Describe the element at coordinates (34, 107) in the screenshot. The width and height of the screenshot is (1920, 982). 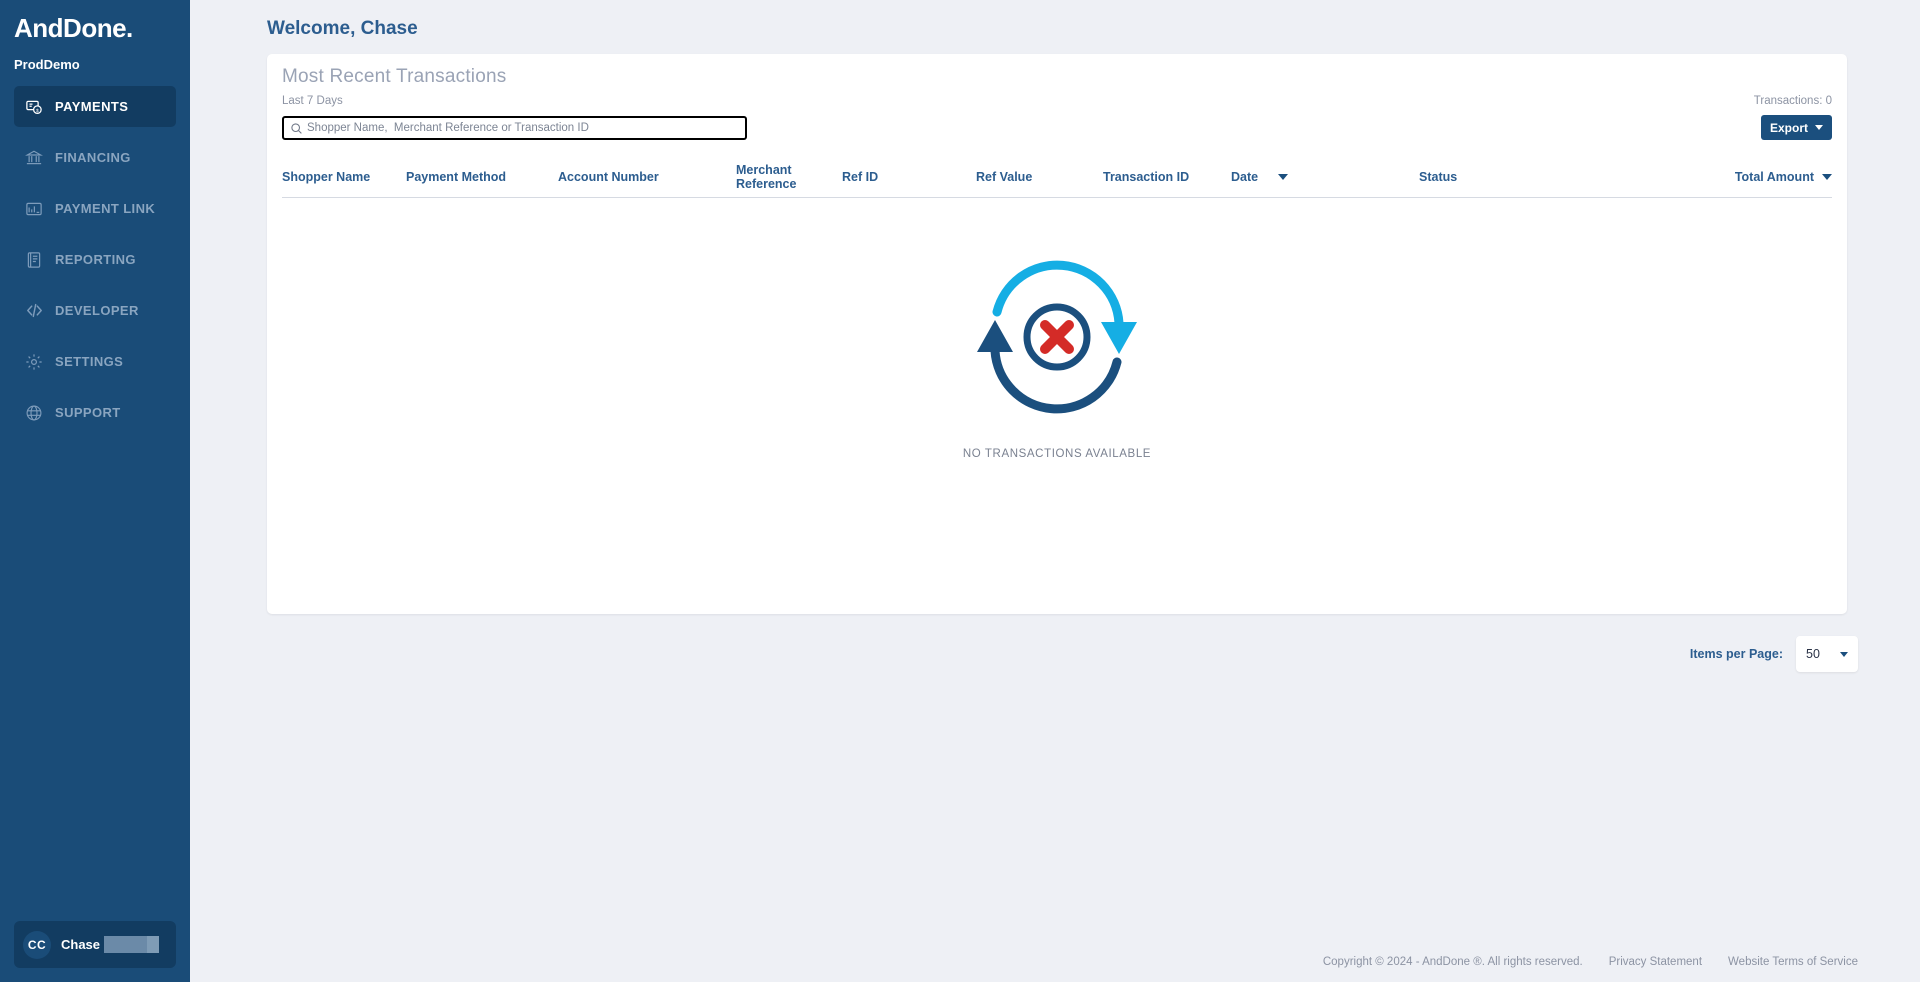
I see `payments-icon: $` at that location.